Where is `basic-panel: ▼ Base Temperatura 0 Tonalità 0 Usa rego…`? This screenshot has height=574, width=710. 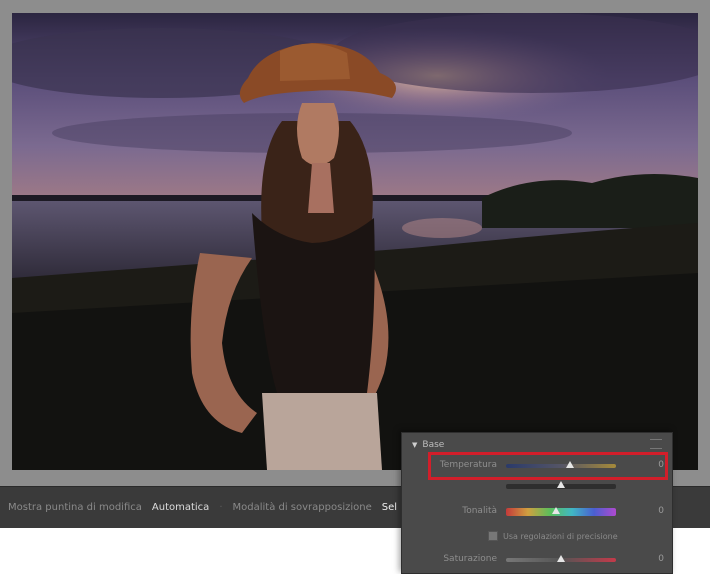 basic-panel: ▼ Base Temperatura 0 Tonalità 0 Usa rego… is located at coordinates (537, 503).